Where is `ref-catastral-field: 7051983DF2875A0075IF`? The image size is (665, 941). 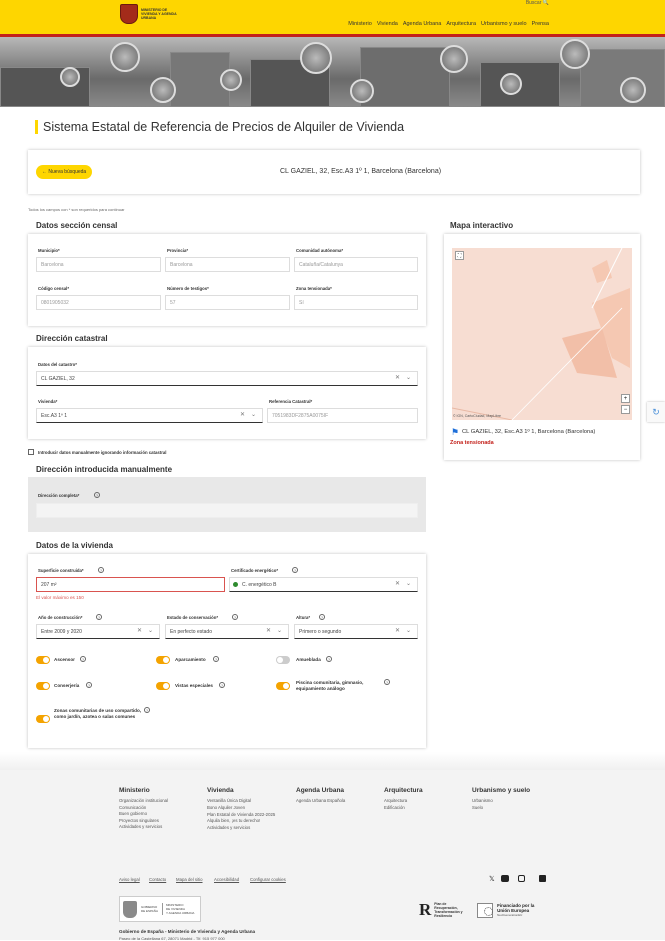 ref-catastral-field: 7051983DF2875A0075IF is located at coordinates (342, 415).